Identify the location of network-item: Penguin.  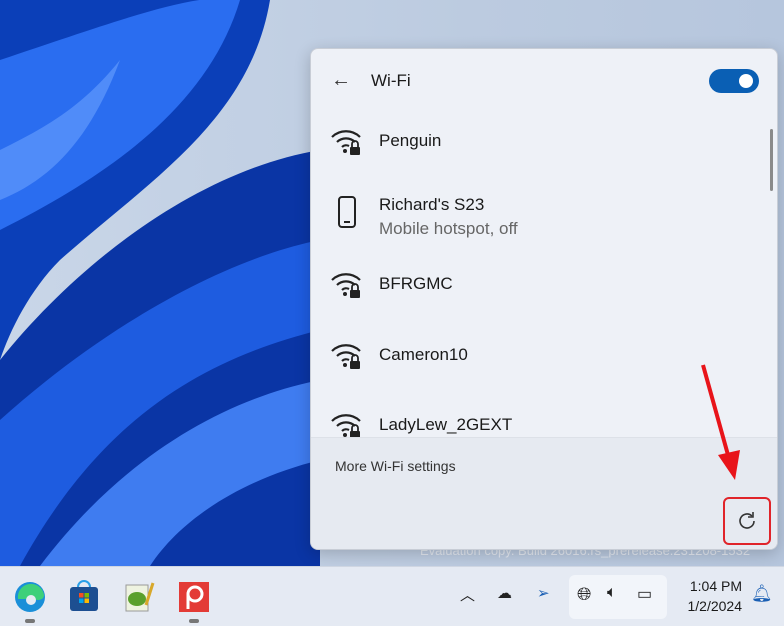
(541, 153).